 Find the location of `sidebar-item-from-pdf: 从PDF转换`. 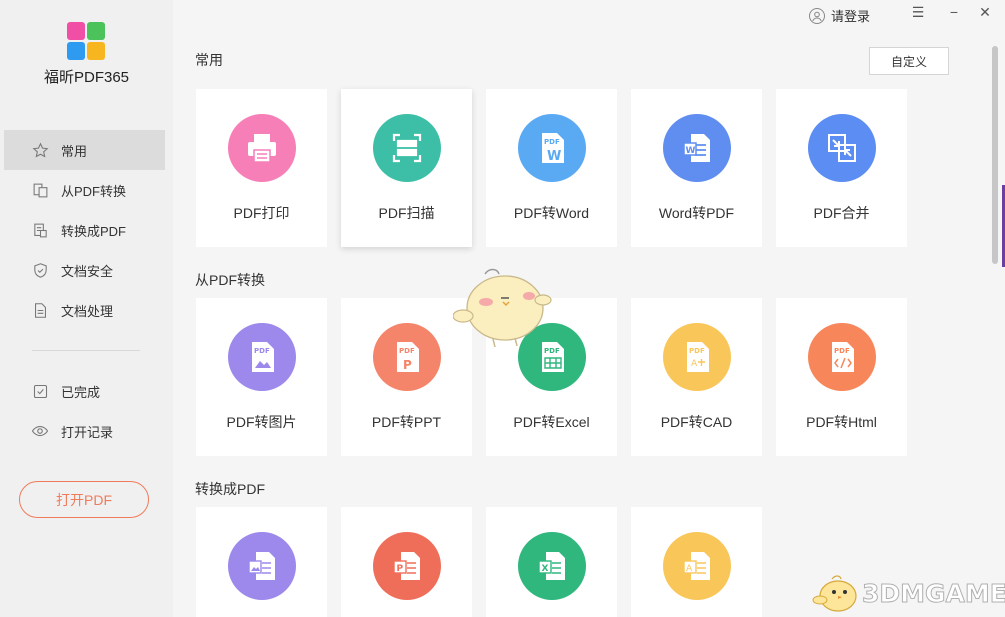

sidebar-item-from-pdf: 从PDF转换 is located at coordinates (84, 190).